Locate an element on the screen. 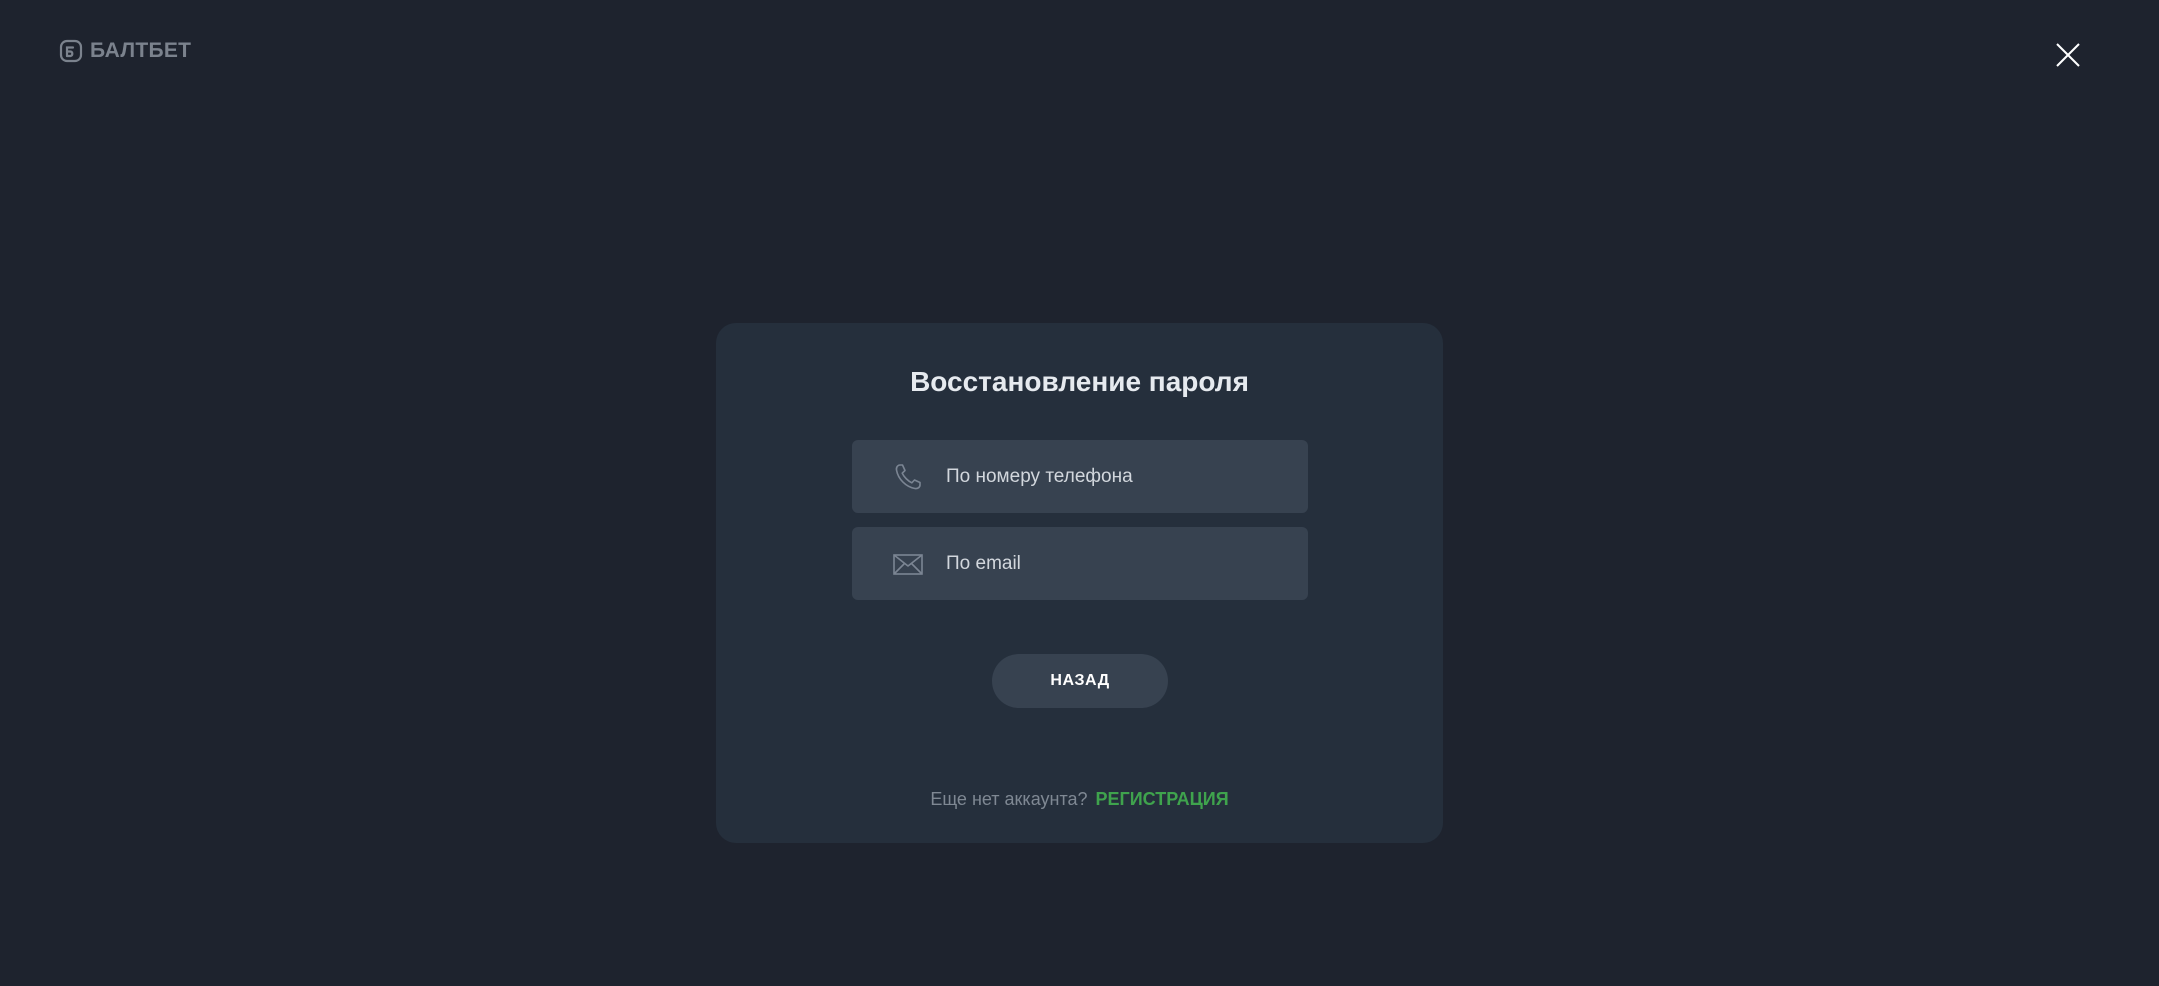  option-label-email: По email is located at coordinates (983, 563).